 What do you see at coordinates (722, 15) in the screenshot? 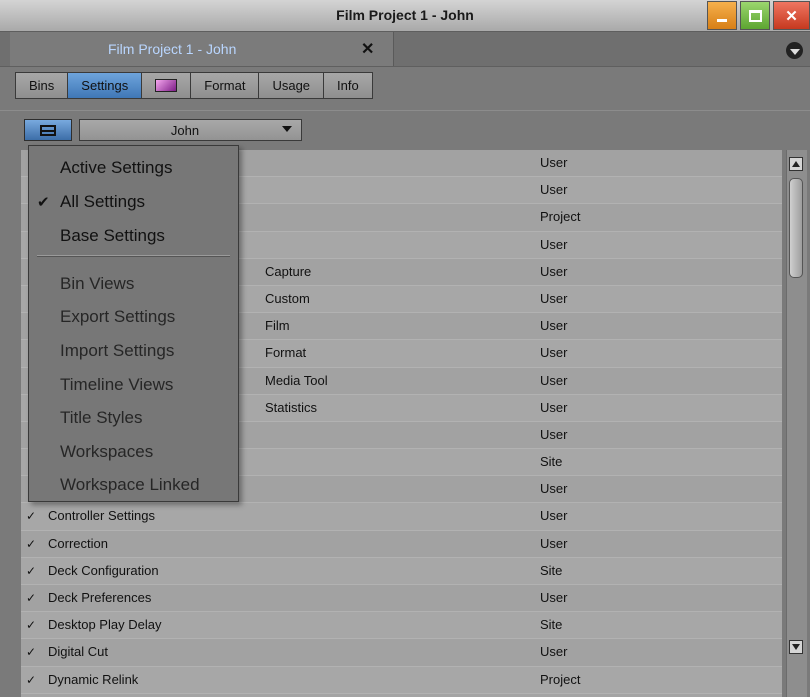
I see `minimize-button` at bounding box center [722, 15].